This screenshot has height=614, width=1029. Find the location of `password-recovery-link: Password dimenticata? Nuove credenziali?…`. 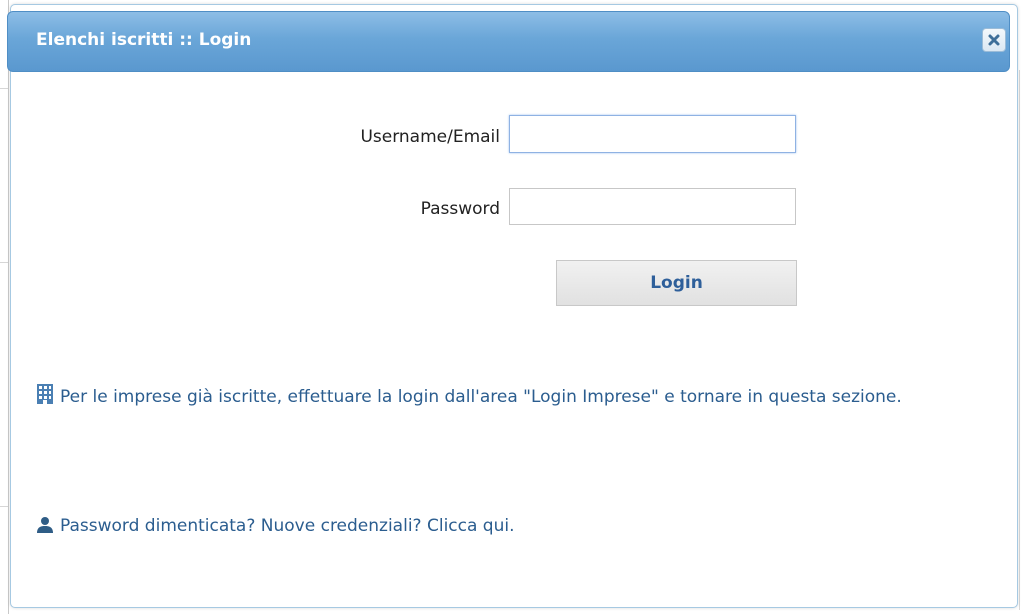

password-recovery-link: Password dimenticata? Nuove credenziali?… is located at coordinates (275, 527).